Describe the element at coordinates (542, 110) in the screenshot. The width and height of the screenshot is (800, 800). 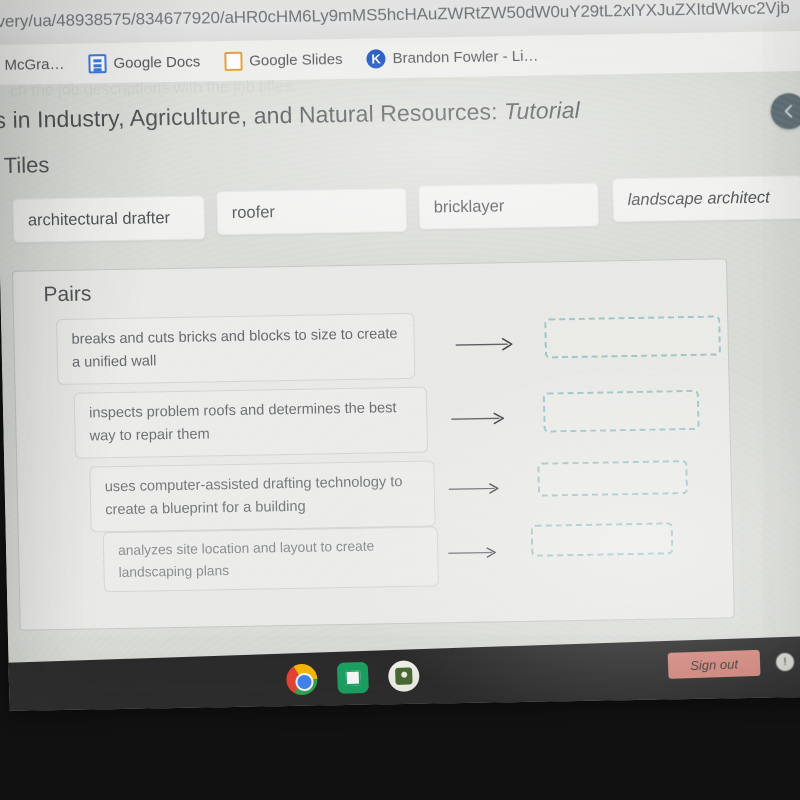
I see `page-title-suffix: Tutorial` at that location.